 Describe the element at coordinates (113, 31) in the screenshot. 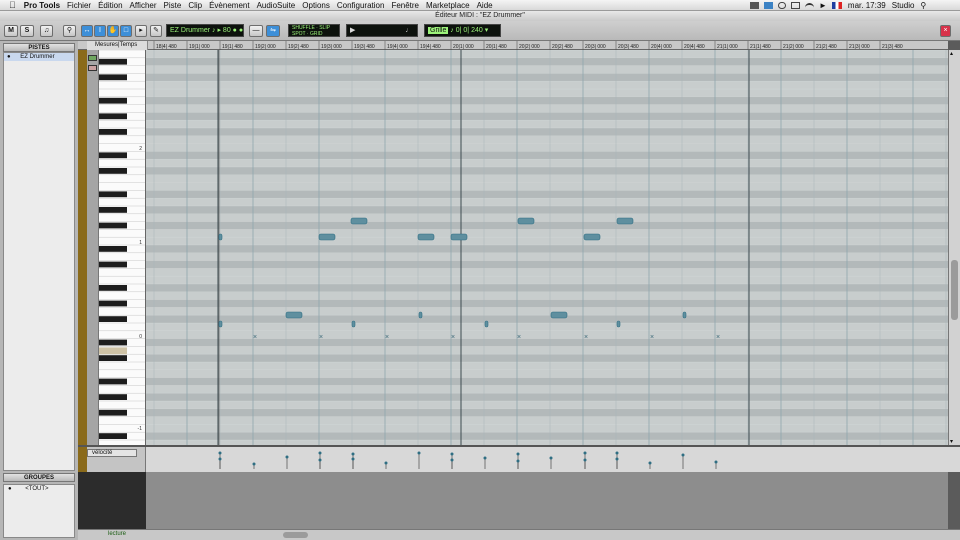

I see `grabber-tool-icon: ✋` at that location.